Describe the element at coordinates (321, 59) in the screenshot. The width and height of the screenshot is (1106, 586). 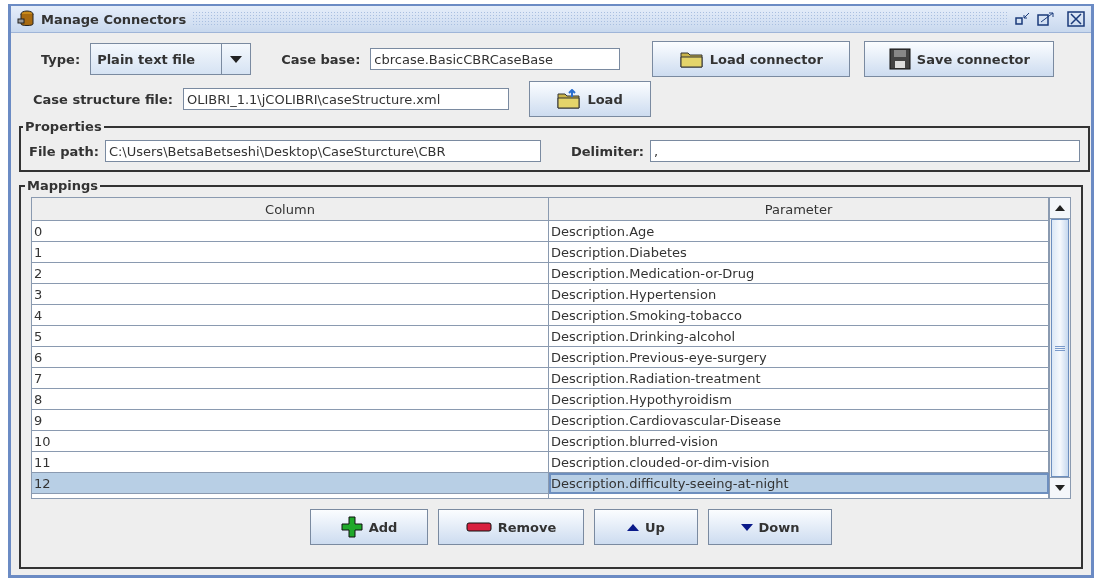
I see `case-base-label: Case base:` at that location.